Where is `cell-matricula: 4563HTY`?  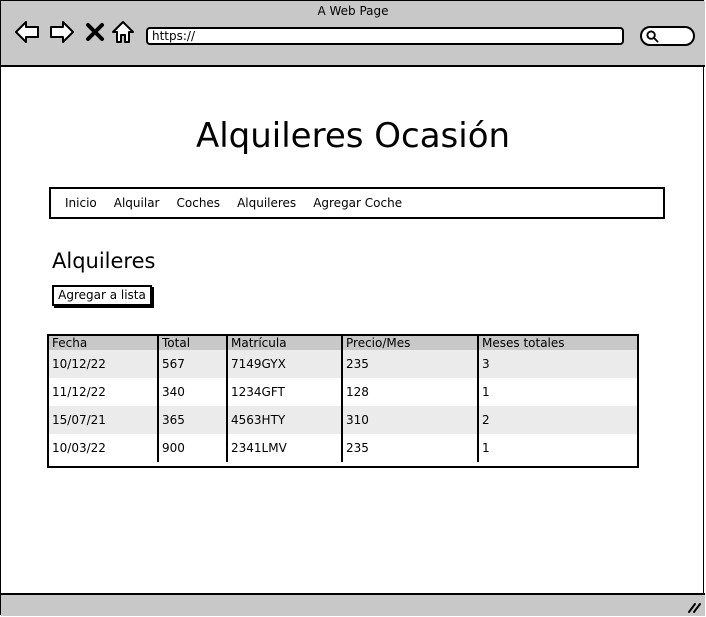
cell-matricula: 4563HTY is located at coordinates (285, 420).